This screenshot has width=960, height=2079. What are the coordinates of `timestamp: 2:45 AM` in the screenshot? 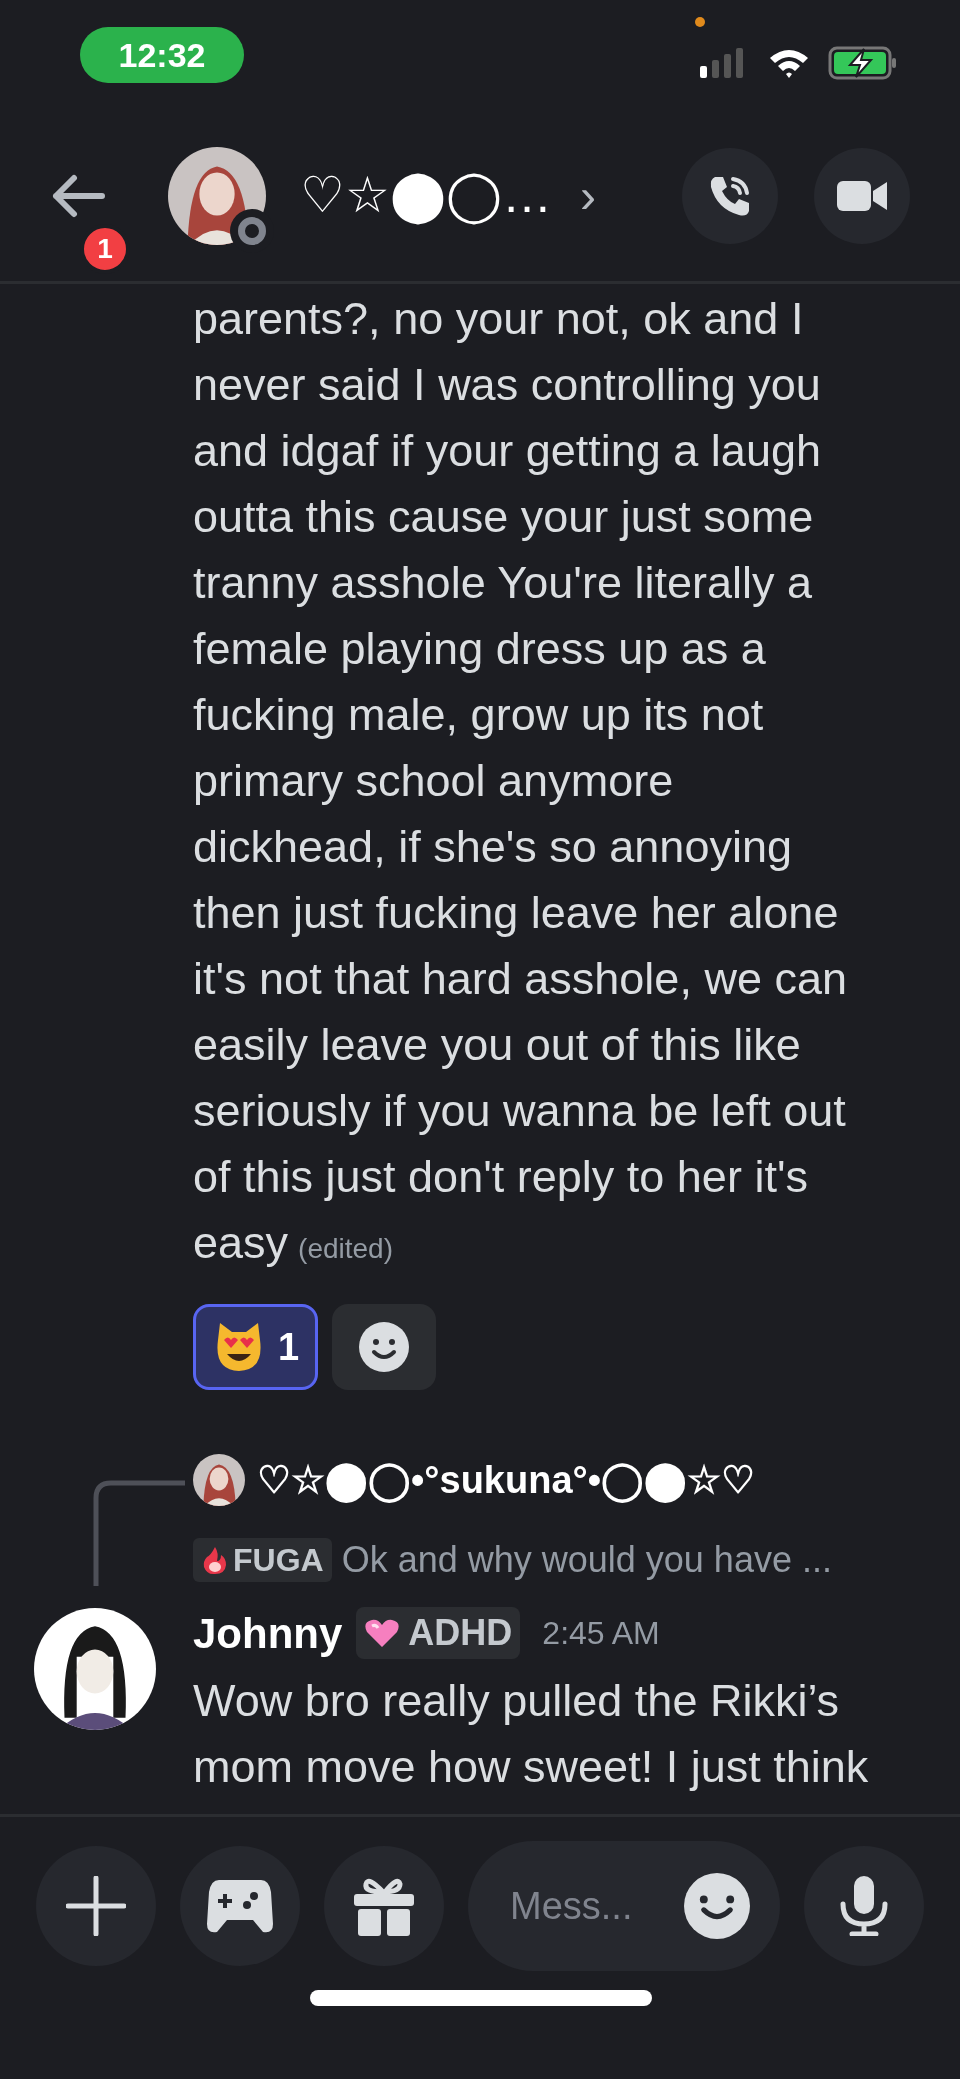 It's located at (601, 1633).